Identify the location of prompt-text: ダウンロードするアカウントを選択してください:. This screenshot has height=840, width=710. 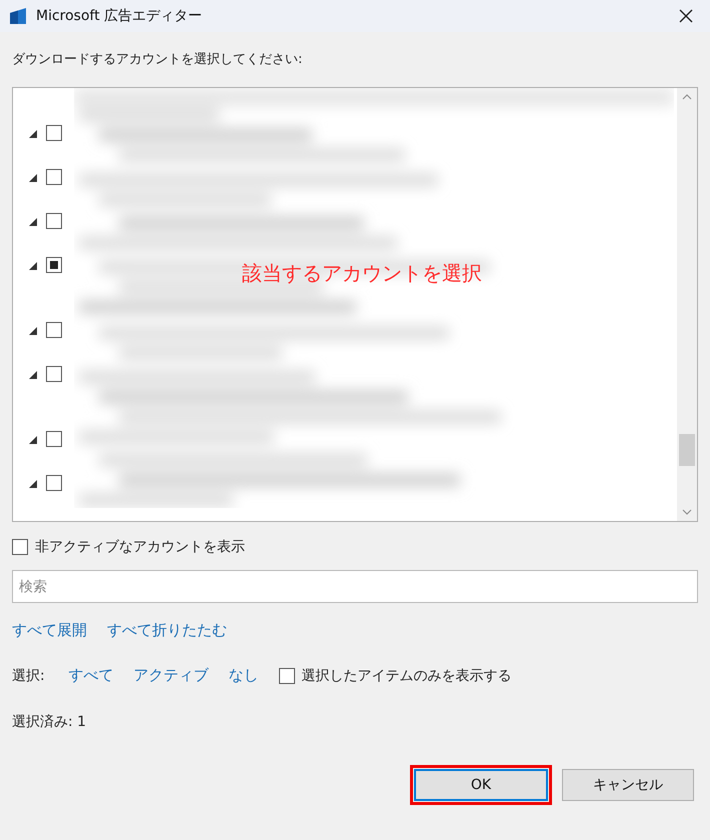
(157, 59).